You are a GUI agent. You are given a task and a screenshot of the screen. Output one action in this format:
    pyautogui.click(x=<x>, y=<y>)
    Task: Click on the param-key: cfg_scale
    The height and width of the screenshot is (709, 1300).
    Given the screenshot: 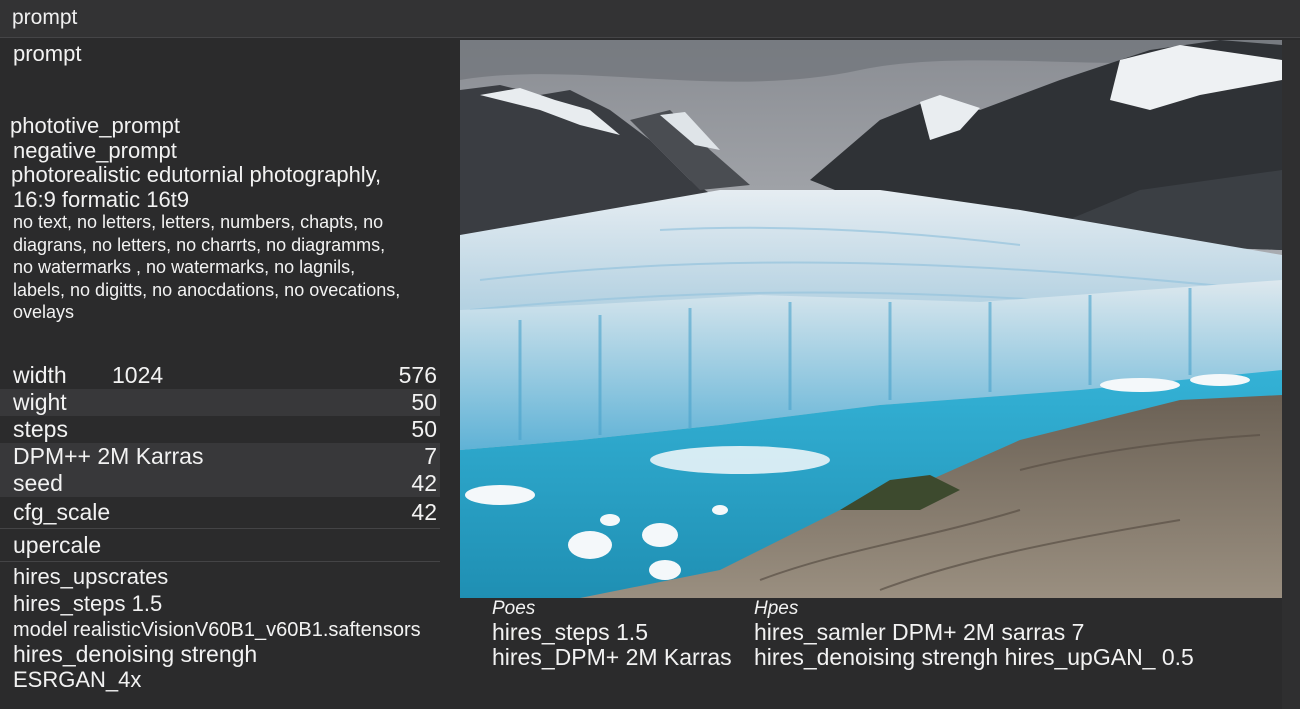 What is the action you would take?
    pyautogui.click(x=62, y=512)
    